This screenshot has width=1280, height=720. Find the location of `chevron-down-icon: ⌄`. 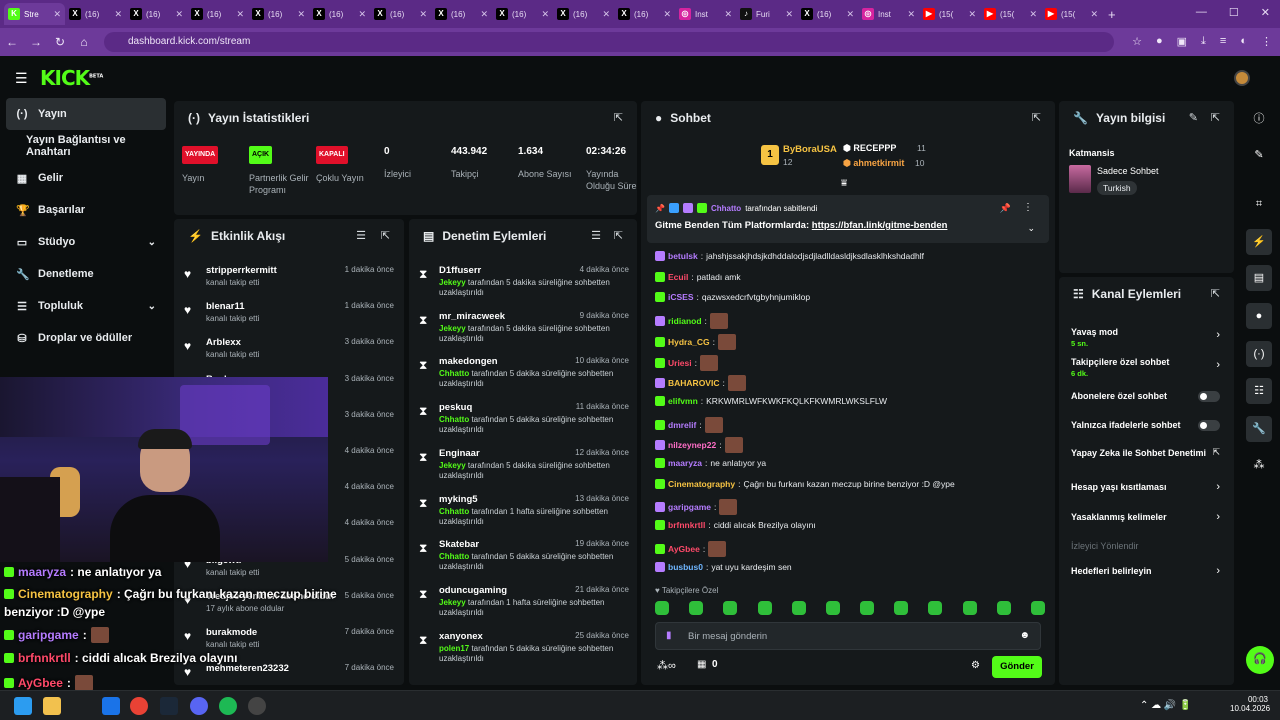

chevron-down-icon: ⌄ is located at coordinates (1031, 228).